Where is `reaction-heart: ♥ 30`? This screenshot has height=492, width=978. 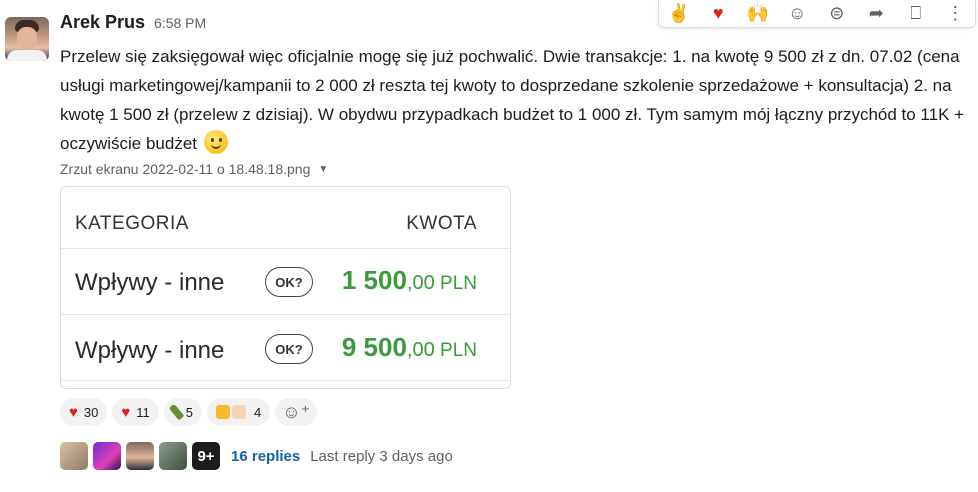
reaction-heart: ♥ 30 is located at coordinates (84, 412).